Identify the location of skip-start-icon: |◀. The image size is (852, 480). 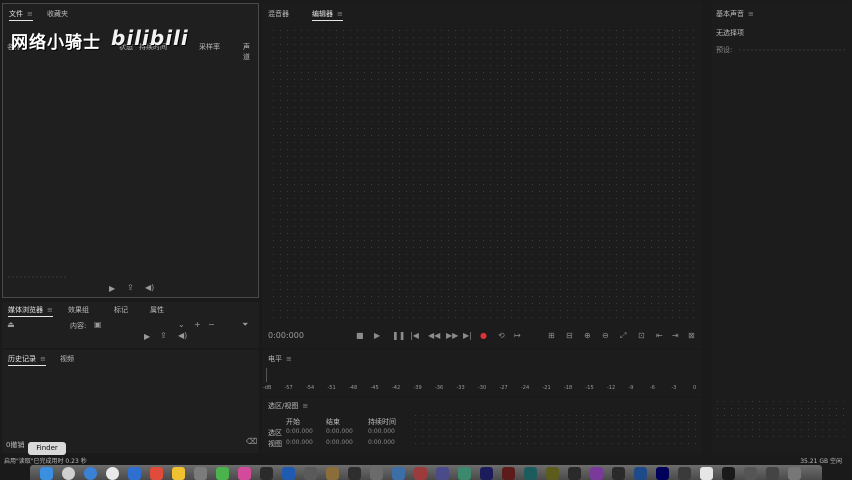
(414, 335).